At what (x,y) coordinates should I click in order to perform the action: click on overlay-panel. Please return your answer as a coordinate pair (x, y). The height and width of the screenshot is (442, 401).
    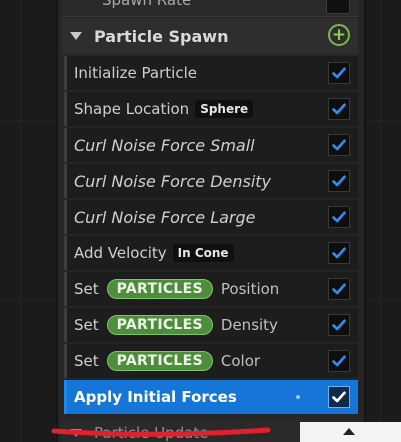
    Looking at the image, I should click on (350, 432).